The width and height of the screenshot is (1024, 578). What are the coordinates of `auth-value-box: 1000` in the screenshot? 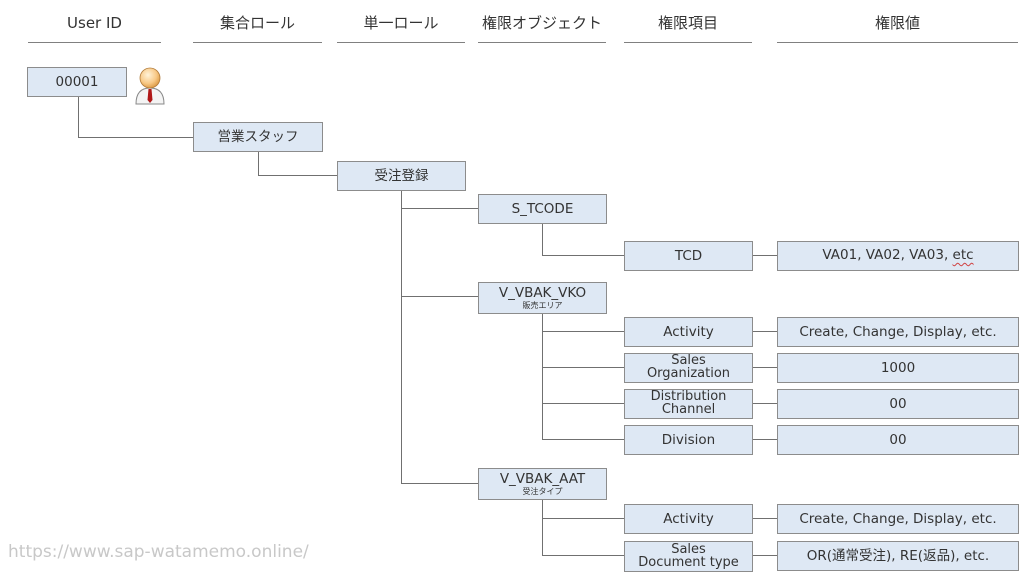 It's located at (898, 368).